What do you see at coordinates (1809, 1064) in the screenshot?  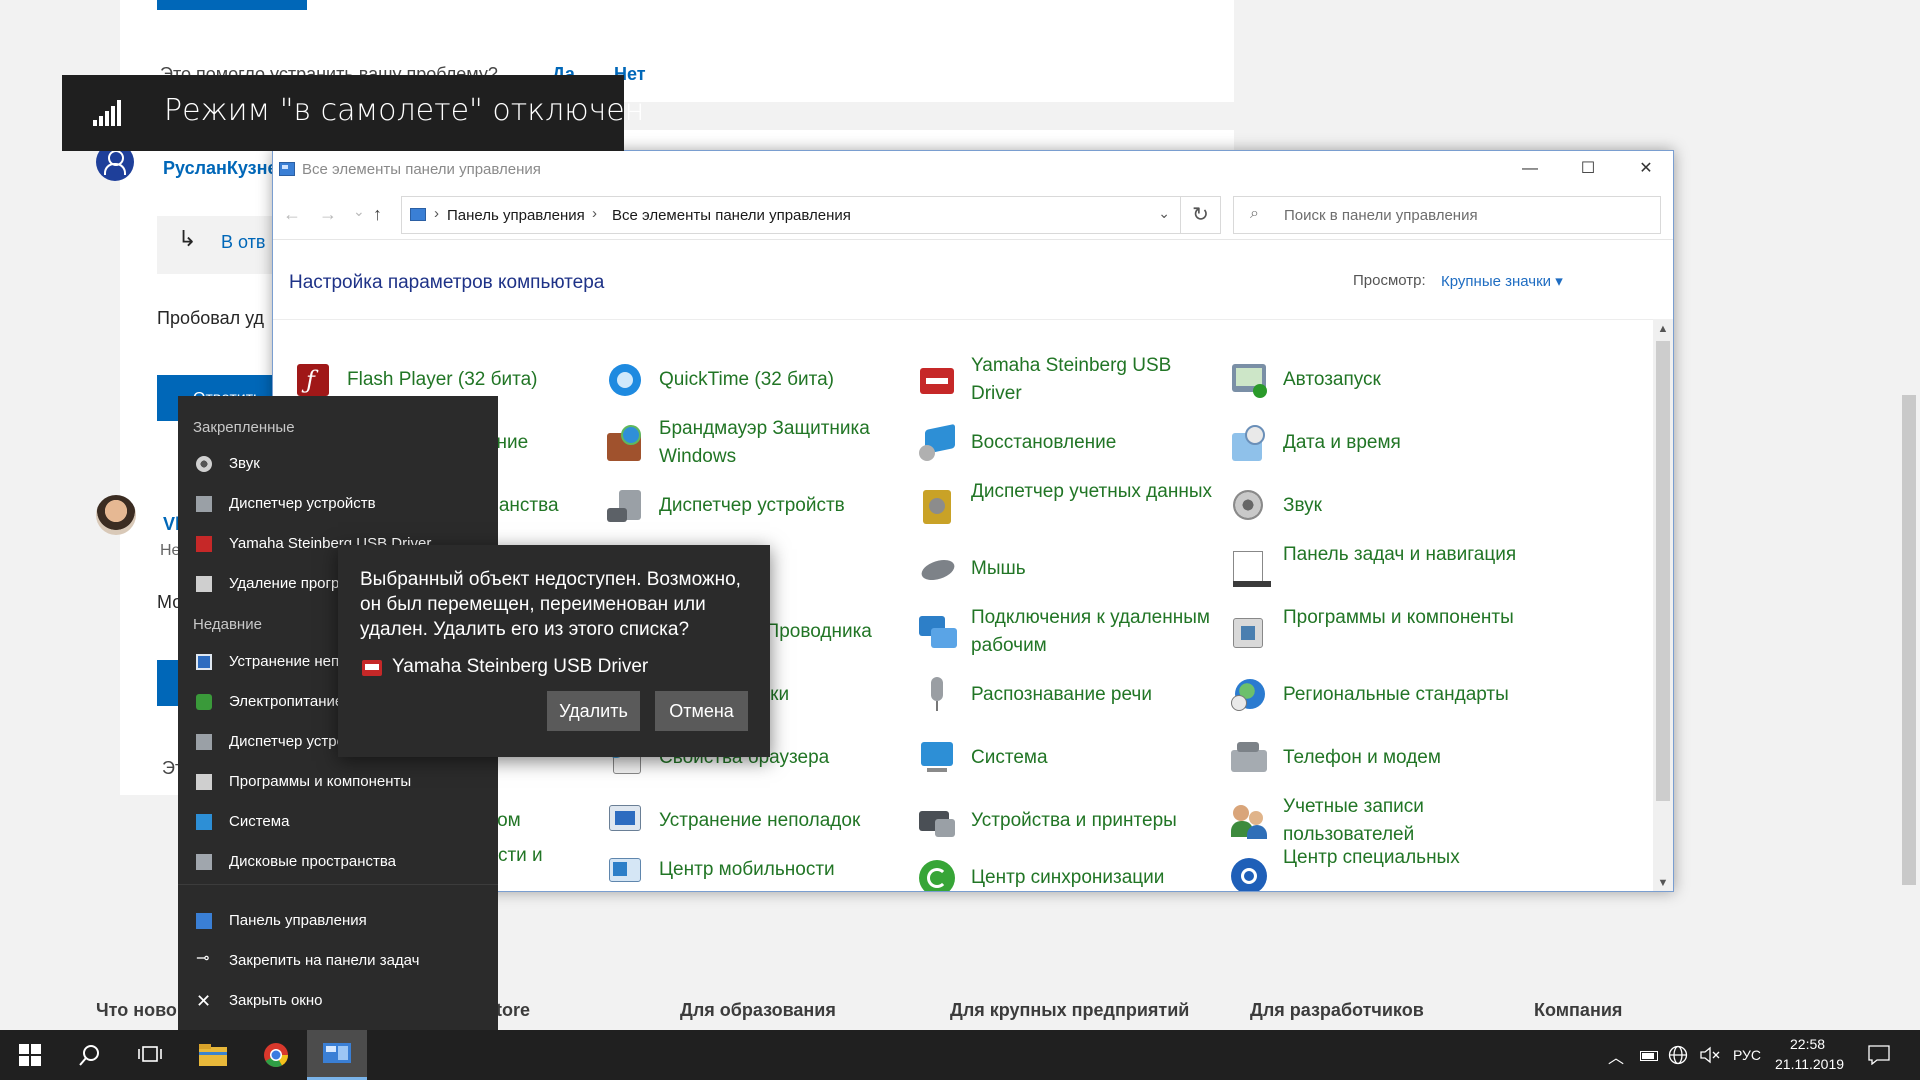 I see `clock-date: 21.11.2019` at bounding box center [1809, 1064].